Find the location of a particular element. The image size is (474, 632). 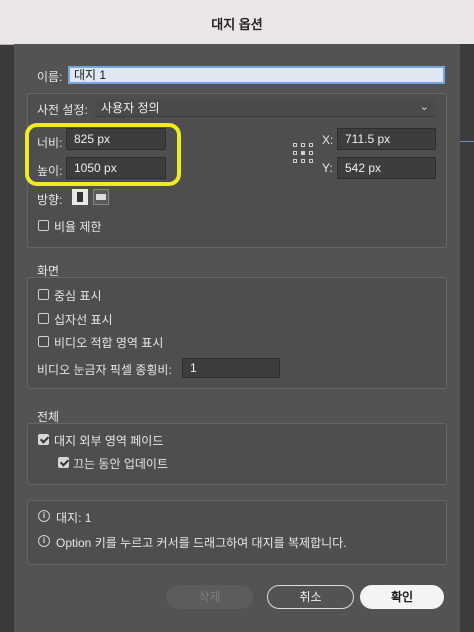

video-safe-label: 비디오 적합 영역 표시 is located at coordinates (109, 343).